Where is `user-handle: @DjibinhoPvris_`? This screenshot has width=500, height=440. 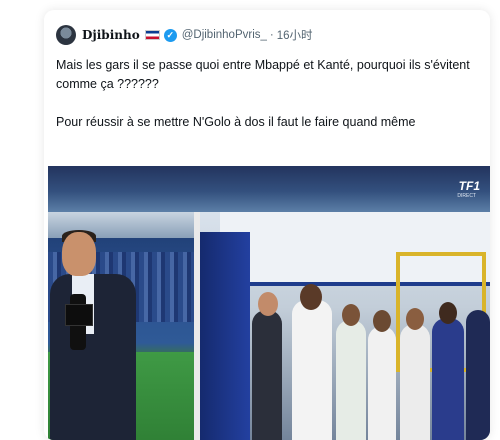
user-handle: @DjibinhoPvris_ is located at coordinates (224, 35).